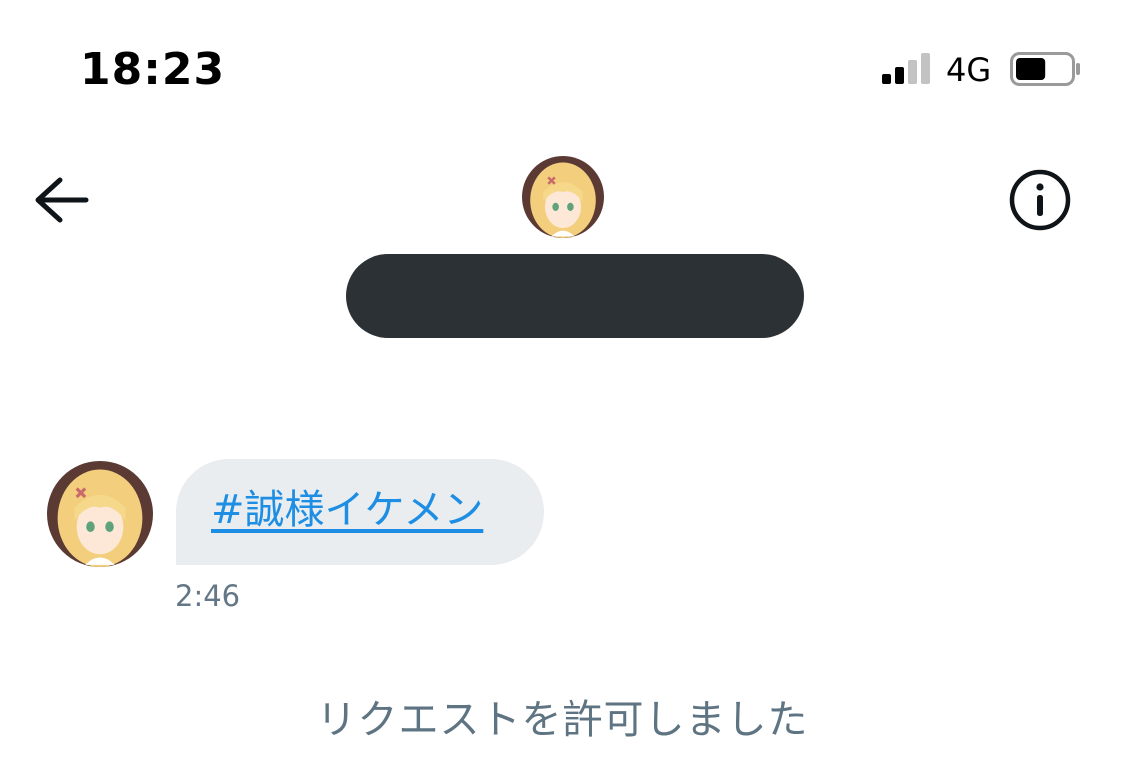 The width and height of the screenshot is (1125, 778). Describe the element at coordinates (562, 720) in the screenshot. I see `system-notice: リクエストを許可しました` at that location.